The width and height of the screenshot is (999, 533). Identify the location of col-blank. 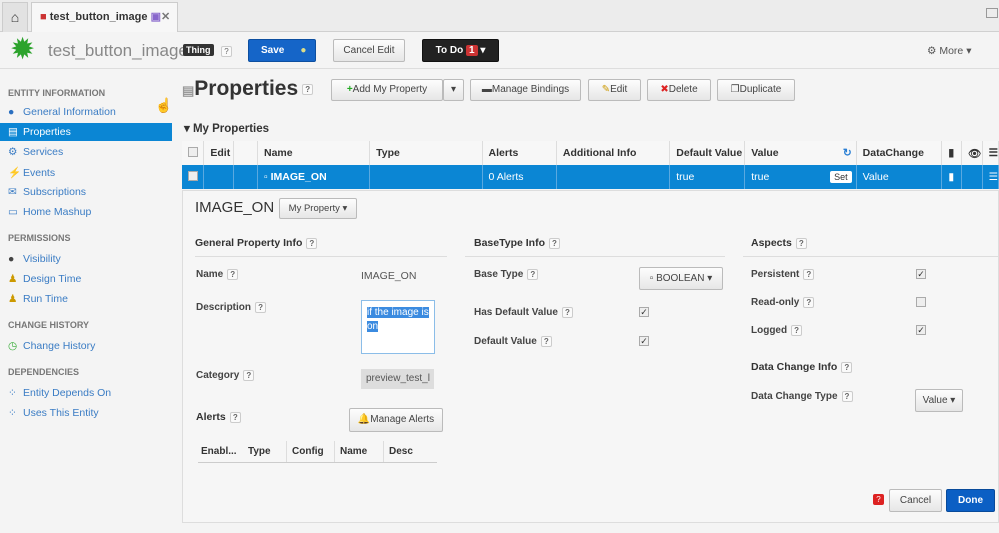
(245, 153).